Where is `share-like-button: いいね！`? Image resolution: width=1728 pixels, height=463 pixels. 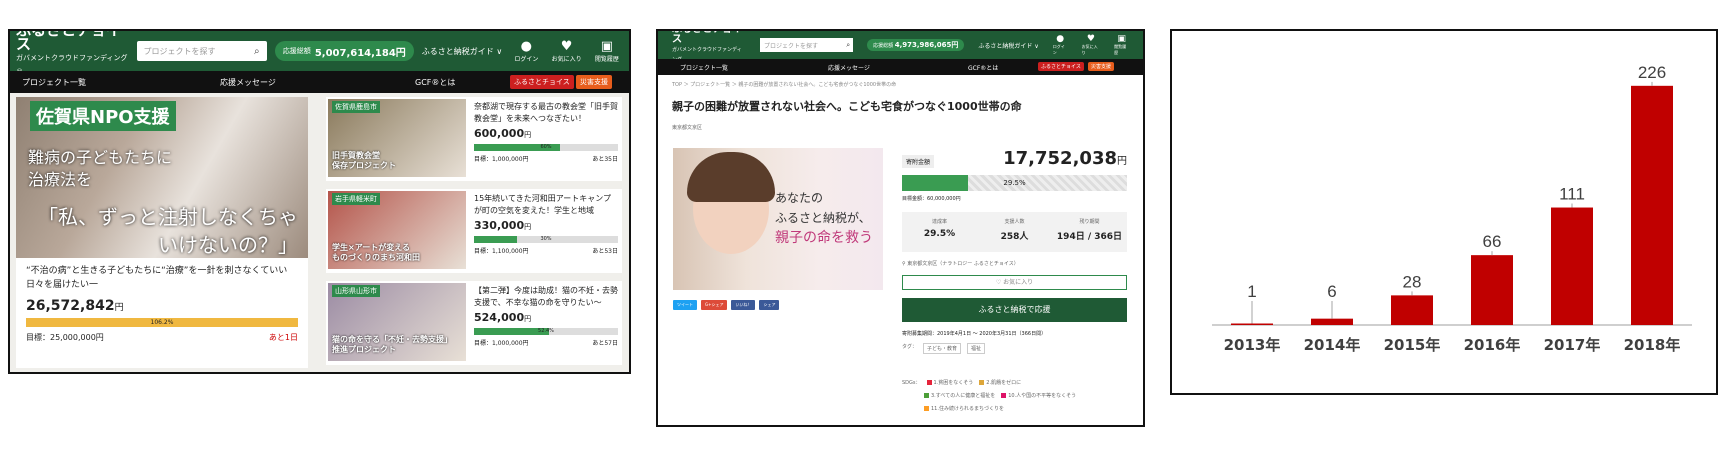
share-like-button: いいね！ is located at coordinates (743, 305).